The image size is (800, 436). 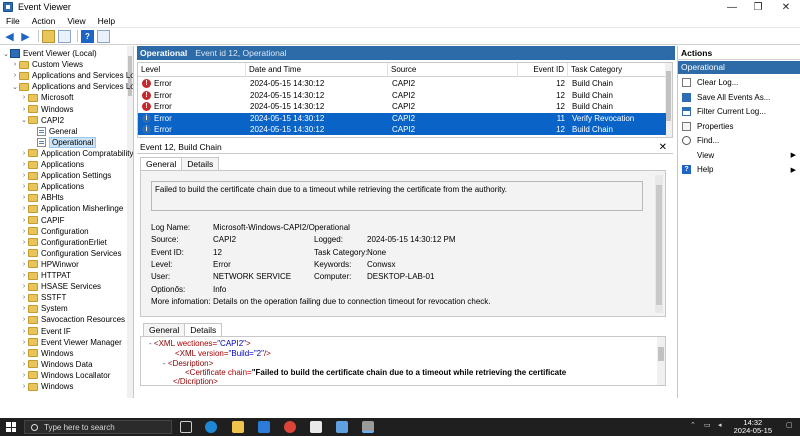 What do you see at coordinates (76, 21) in the screenshot?
I see `menu-view: View` at bounding box center [76, 21].